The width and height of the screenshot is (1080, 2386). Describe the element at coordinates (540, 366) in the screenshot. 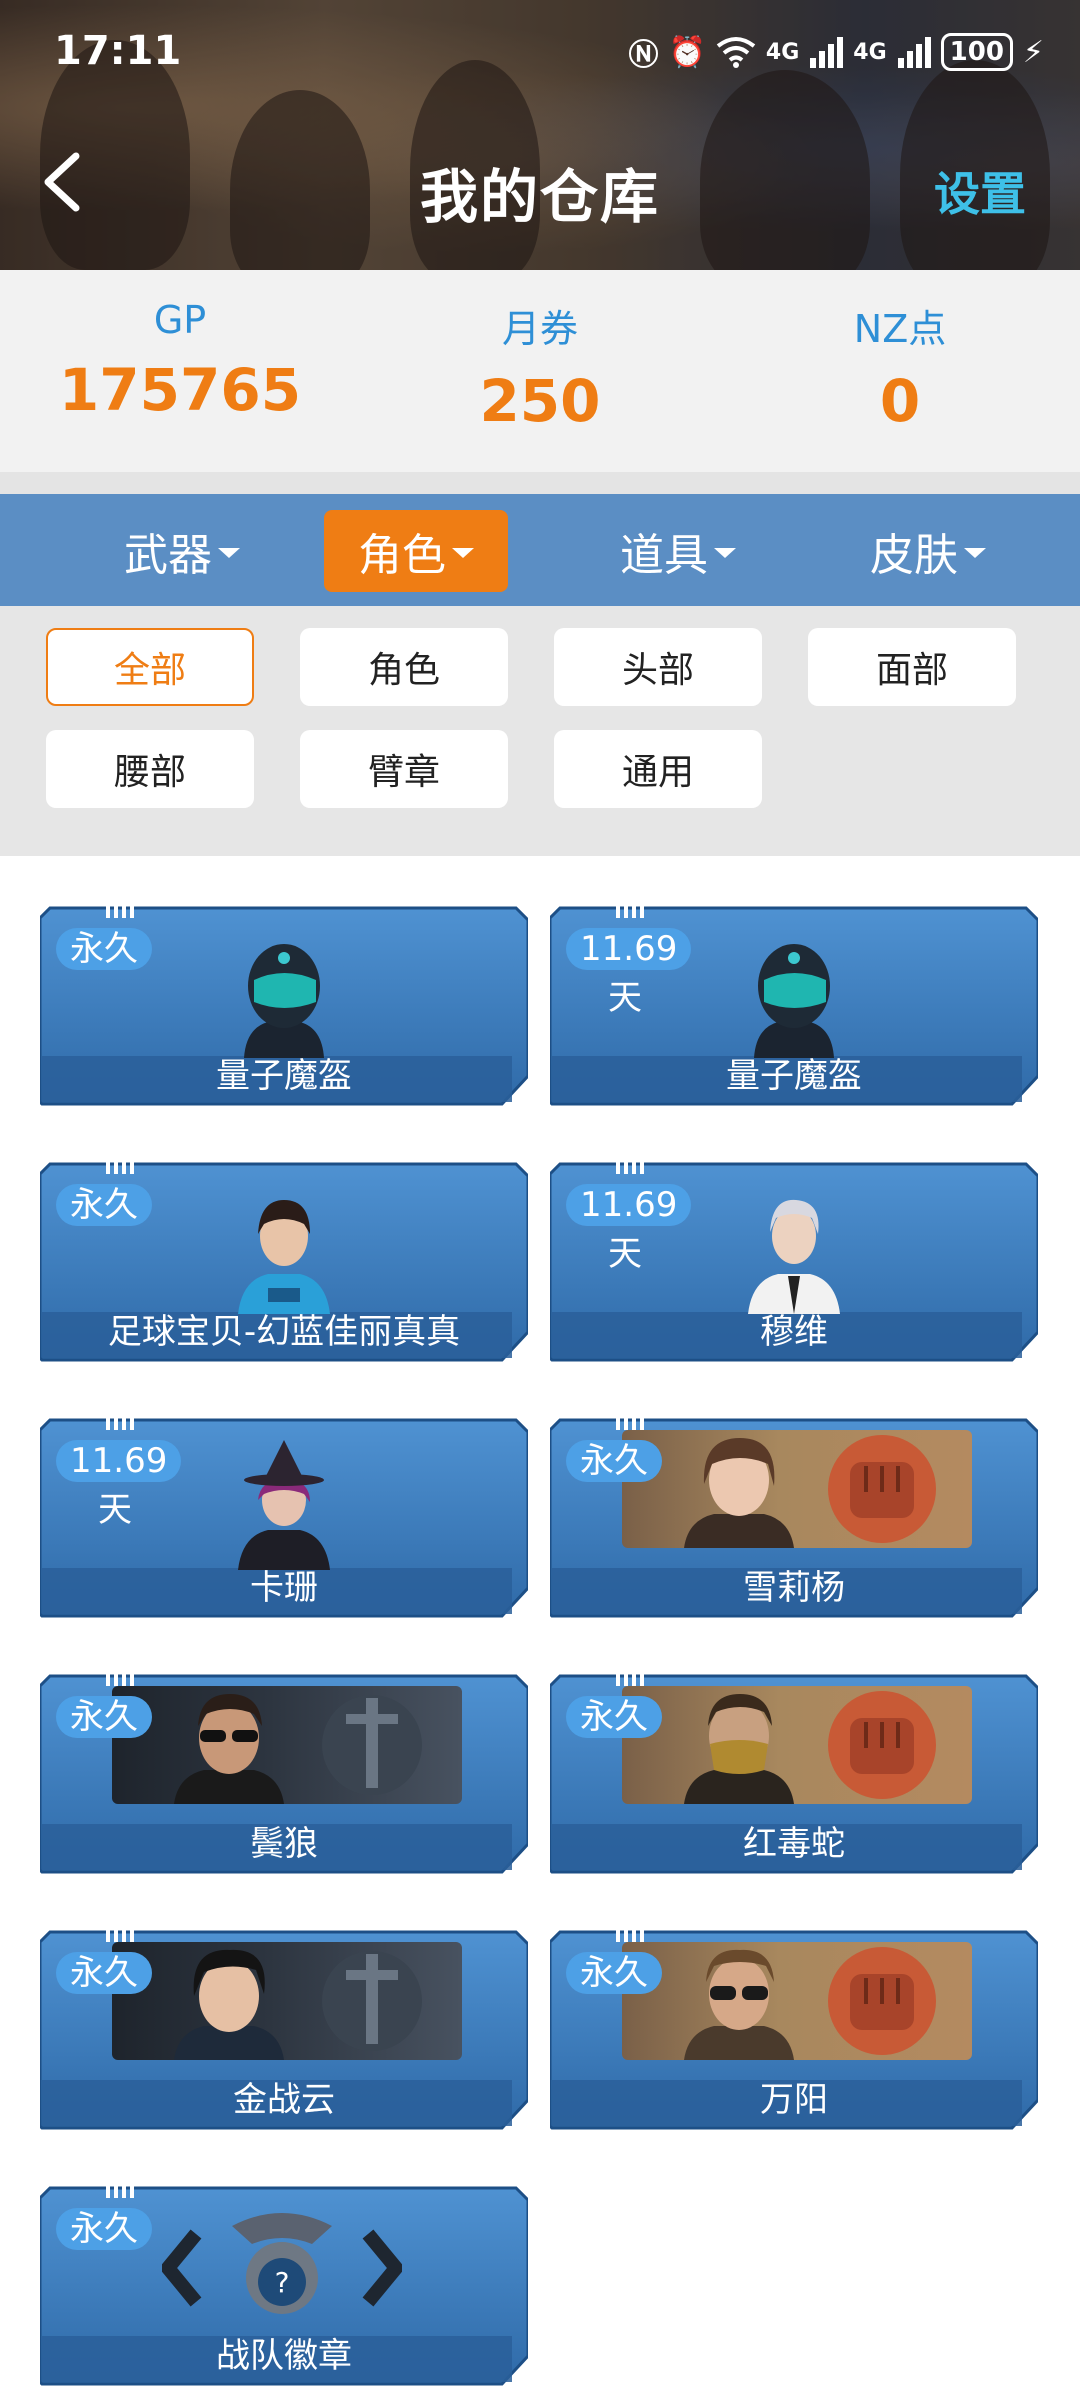

I see `currency-voucher: 月券 250` at that location.